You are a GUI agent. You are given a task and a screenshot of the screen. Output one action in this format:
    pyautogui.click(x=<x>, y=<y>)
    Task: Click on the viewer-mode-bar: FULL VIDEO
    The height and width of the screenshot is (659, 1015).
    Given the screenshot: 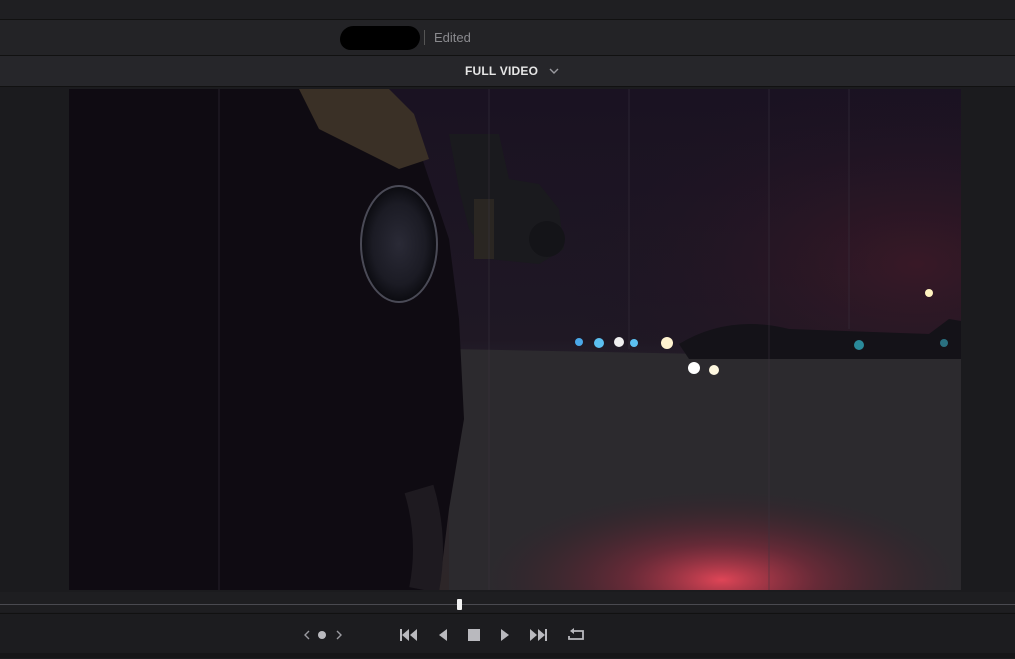 What is the action you would take?
    pyautogui.click(x=507, y=71)
    